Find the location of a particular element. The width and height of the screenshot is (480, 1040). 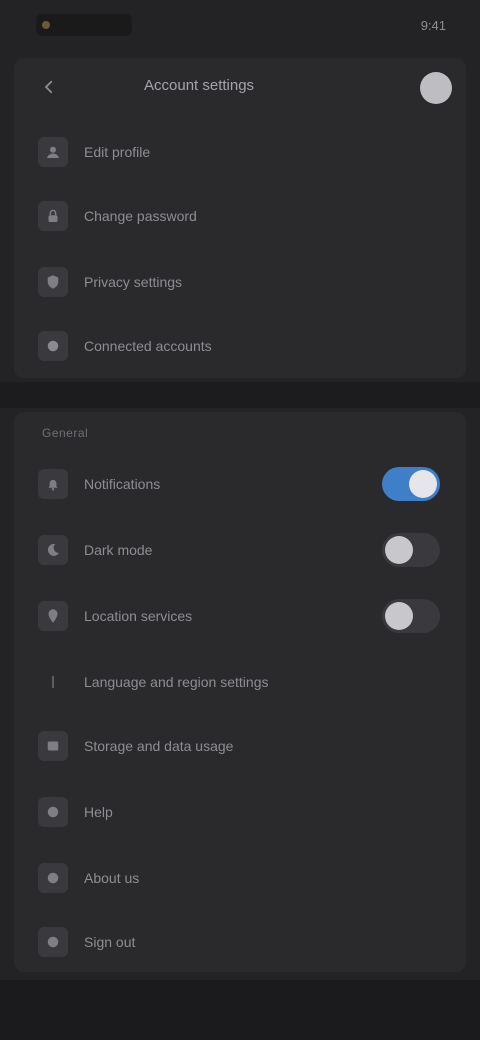

setting-label: About us is located at coordinates (112, 878).